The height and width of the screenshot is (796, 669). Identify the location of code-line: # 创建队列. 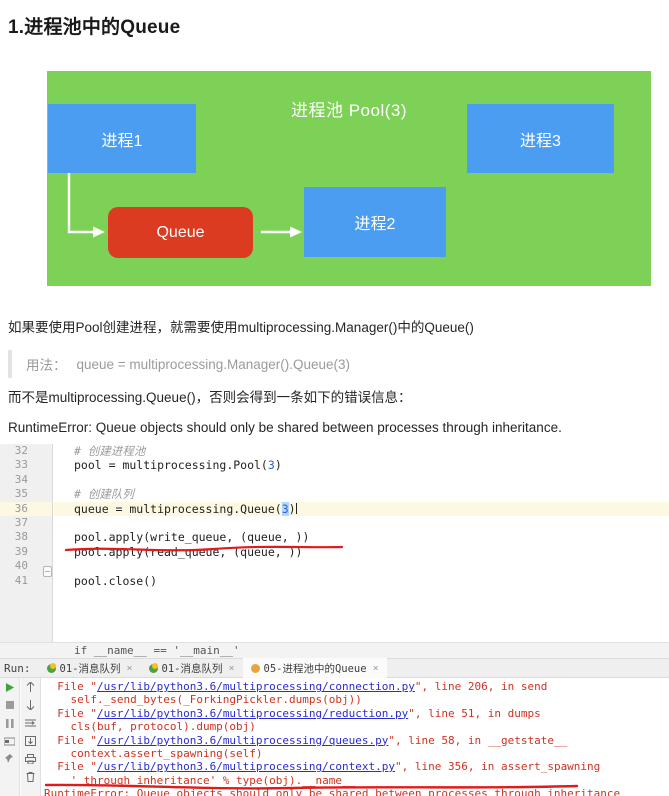
(104, 494).